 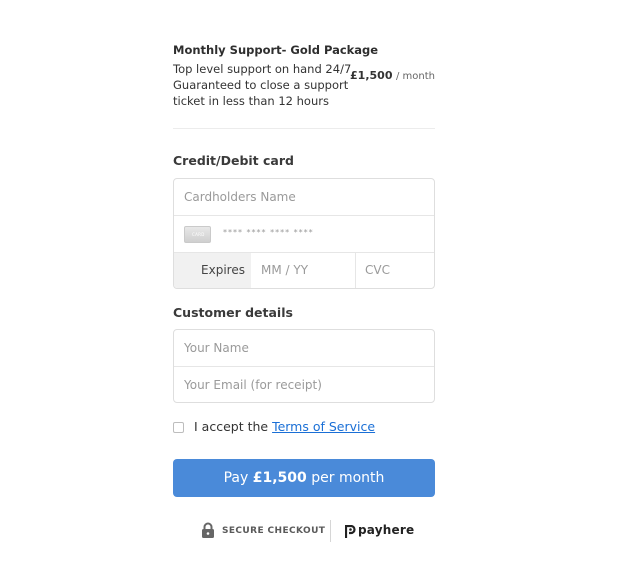 I want to click on price-period: / month, so click(x=415, y=76).